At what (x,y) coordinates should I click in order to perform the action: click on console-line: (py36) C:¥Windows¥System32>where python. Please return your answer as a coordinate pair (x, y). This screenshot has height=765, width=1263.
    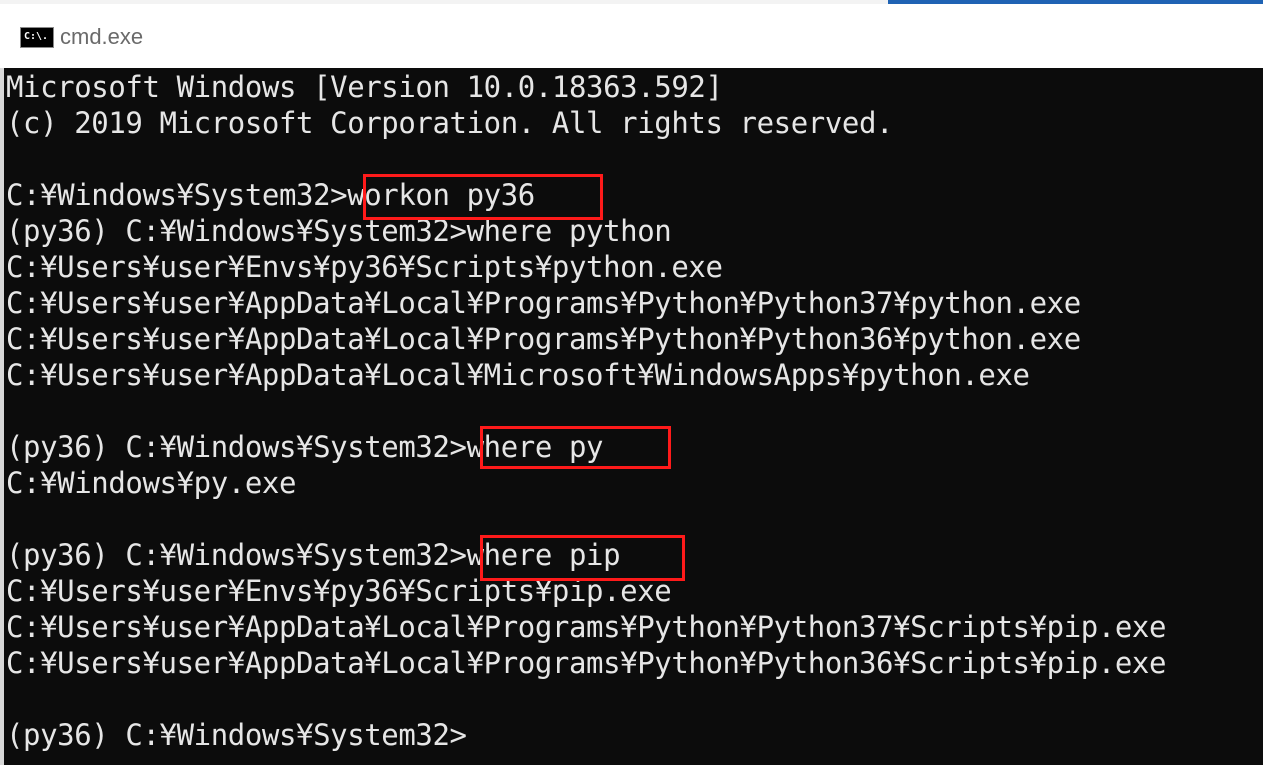
    Looking at the image, I should click on (339, 231).